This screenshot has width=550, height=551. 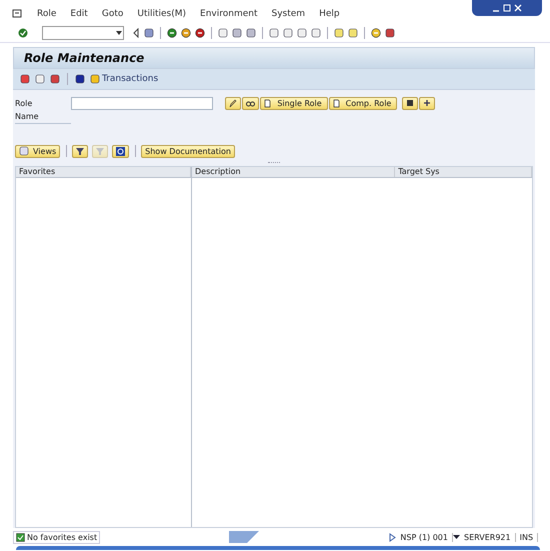 What do you see at coordinates (329, 14) in the screenshot?
I see `menu-item: Help` at bounding box center [329, 14].